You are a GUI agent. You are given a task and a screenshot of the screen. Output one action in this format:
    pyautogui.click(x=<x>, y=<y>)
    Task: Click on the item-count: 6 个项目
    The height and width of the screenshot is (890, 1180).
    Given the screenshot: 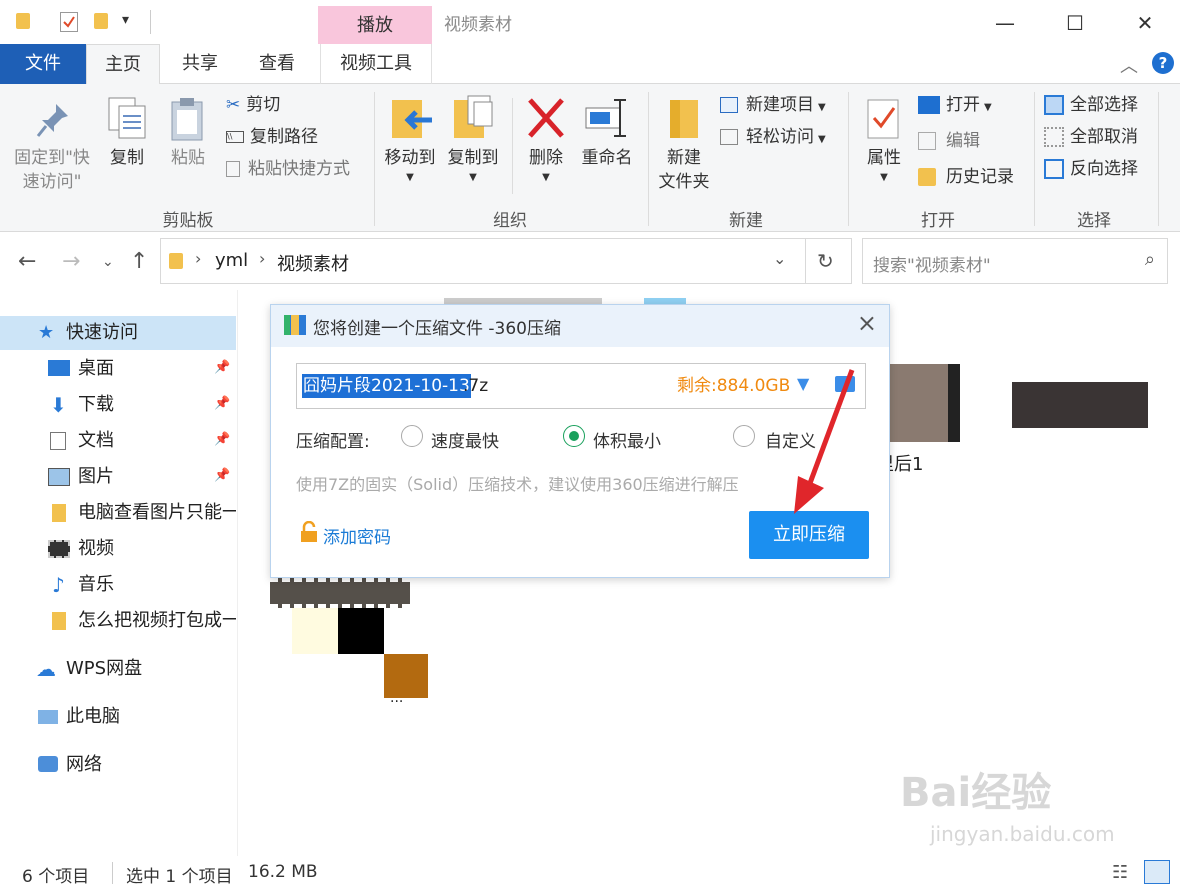 What is the action you would take?
    pyautogui.click(x=56, y=877)
    